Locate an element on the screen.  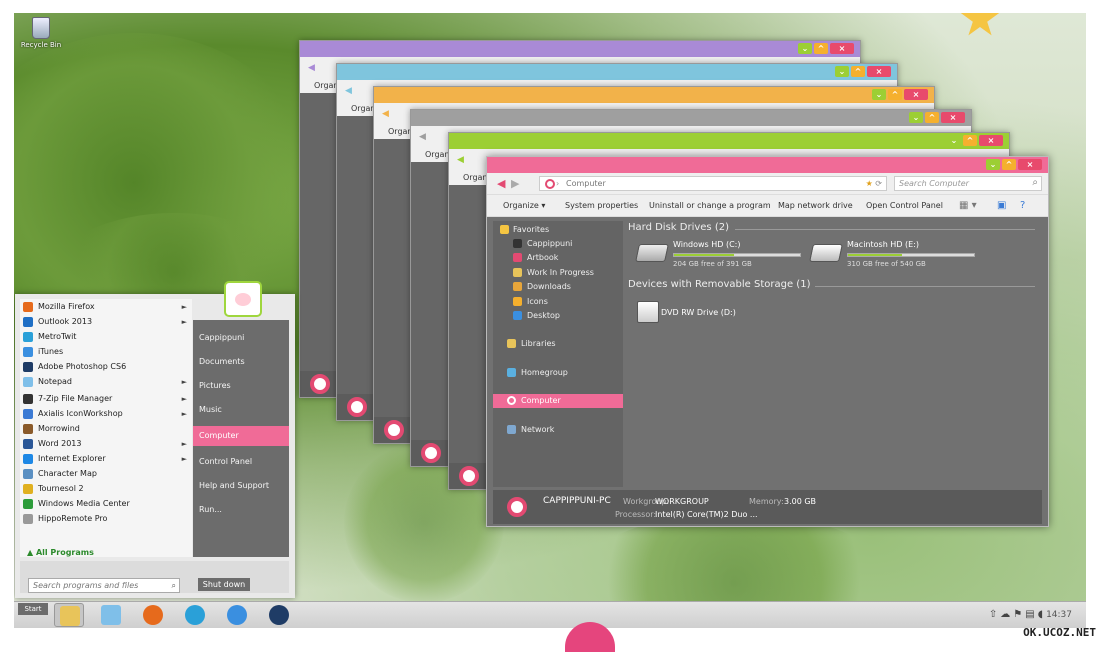
program-item: Word 2013 ► is located at coordinates (106, 444).